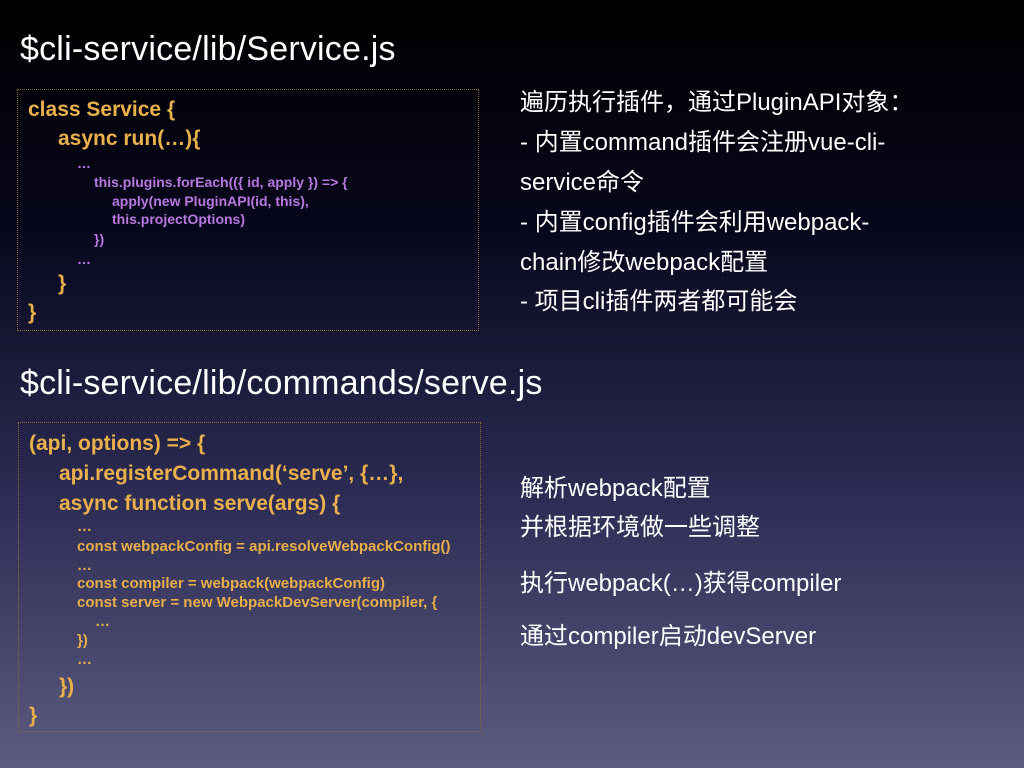 The image size is (1024, 768). What do you see at coordinates (703, 142) in the screenshot?
I see `description-line: - 内置command插件会注册vue-cli-` at bounding box center [703, 142].